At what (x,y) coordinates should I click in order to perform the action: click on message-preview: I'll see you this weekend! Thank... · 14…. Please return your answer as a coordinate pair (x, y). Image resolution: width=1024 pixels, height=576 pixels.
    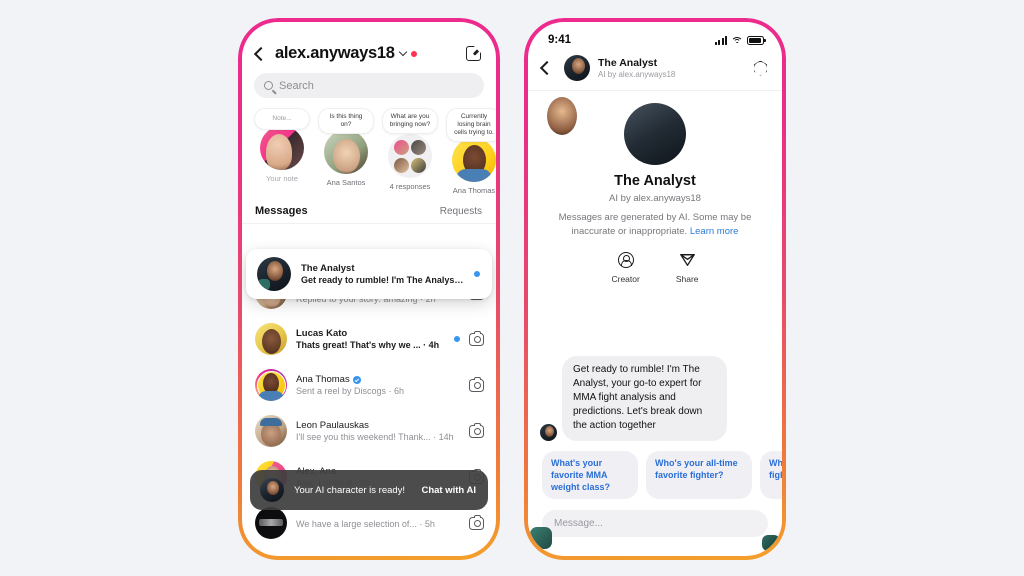
    Looking at the image, I should click on (375, 437).